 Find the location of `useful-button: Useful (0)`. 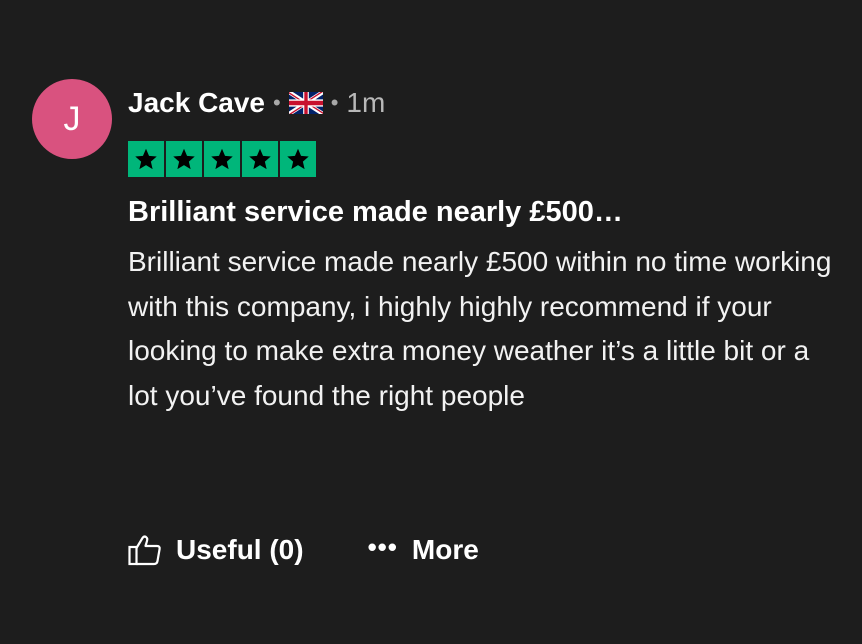

useful-button: Useful (0) is located at coordinates (216, 550).